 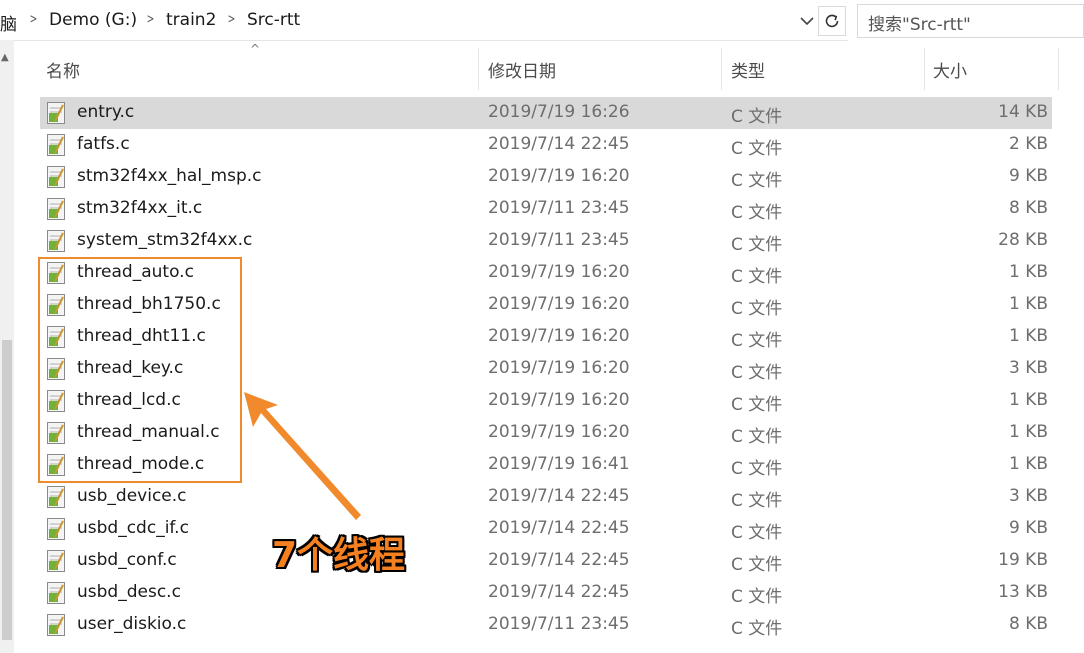 What do you see at coordinates (7, 490) in the screenshot?
I see `scrollbar-thumb` at bounding box center [7, 490].